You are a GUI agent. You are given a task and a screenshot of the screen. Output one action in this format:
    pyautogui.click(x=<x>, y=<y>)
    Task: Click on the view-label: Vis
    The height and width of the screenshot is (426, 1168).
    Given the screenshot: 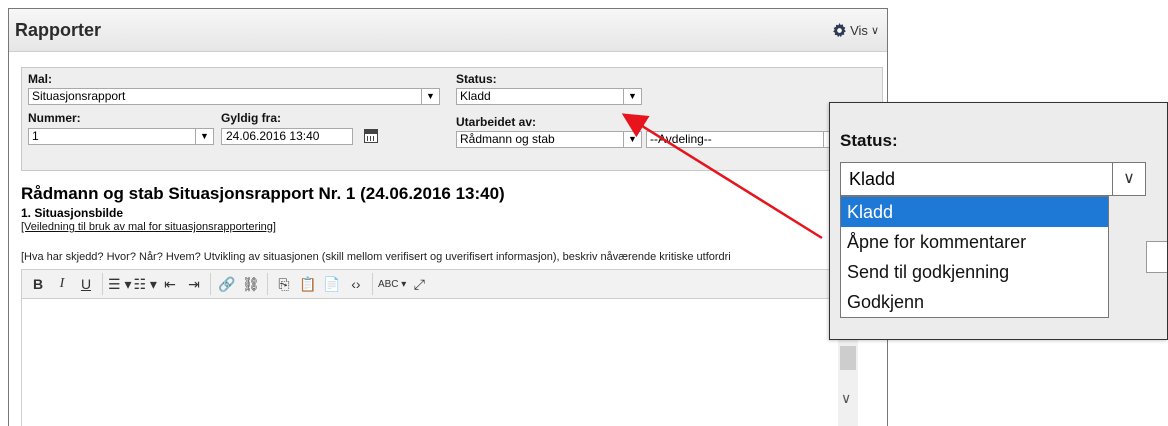 What is the action you would take?
    pyautogui.click(x=859, y=30)
    